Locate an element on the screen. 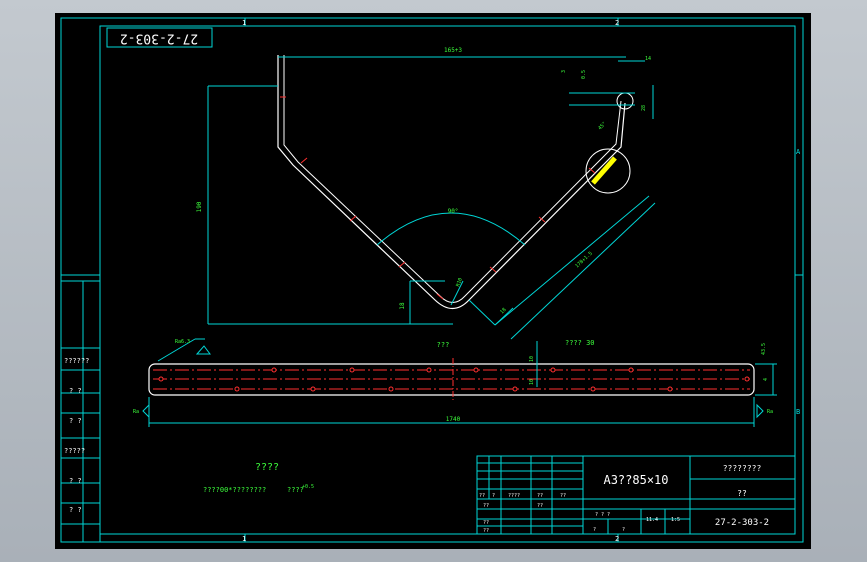  dim-detail-height: 28 is located at coordinates (644, 108).